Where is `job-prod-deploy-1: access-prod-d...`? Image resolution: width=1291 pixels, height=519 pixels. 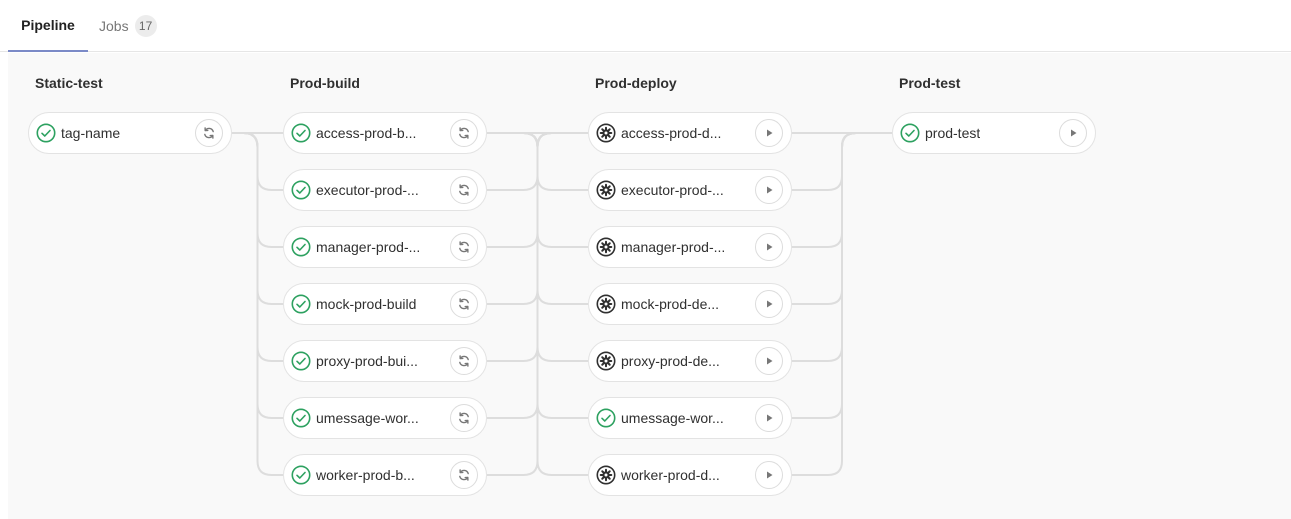 job-prod-deploy-1: access-prod-d... is located at coordinates (690, 133).